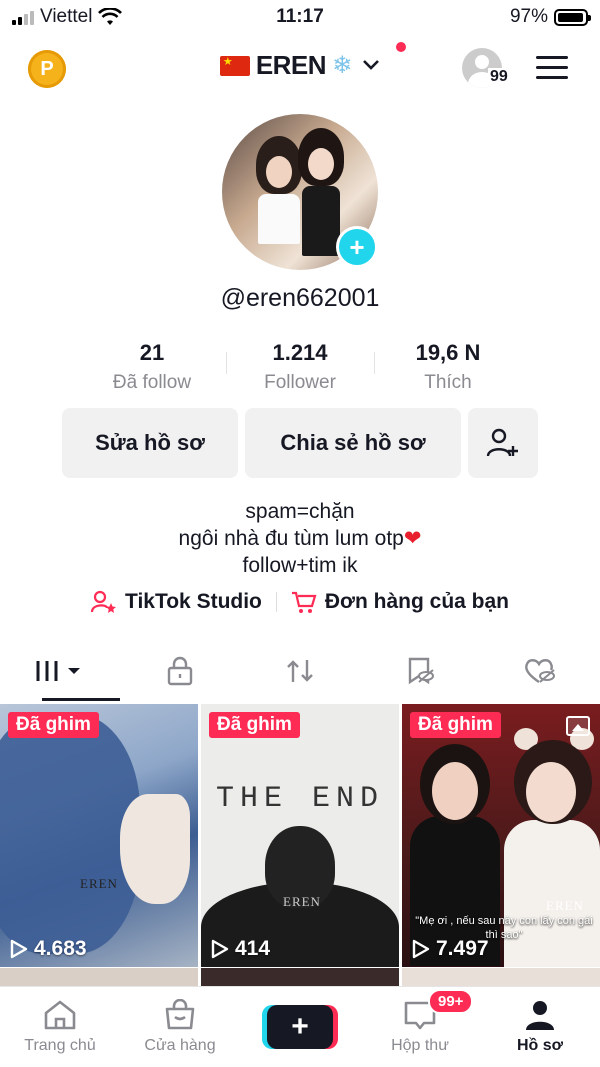  I want to click on visitor-count: 99, so click(499, 77).